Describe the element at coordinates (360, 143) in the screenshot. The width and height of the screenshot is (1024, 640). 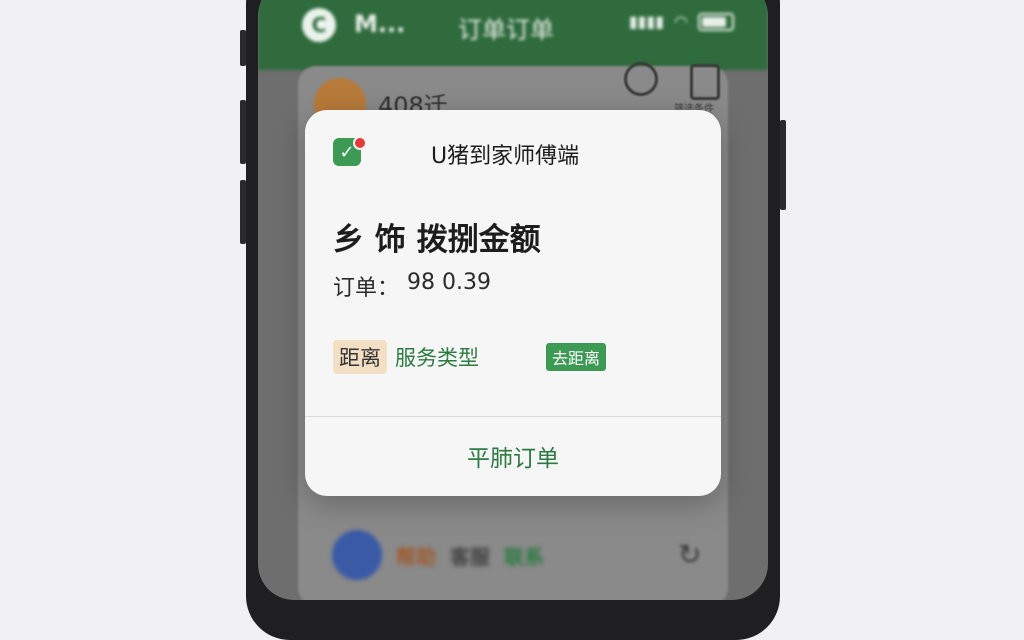
I see `notification-badge` at that location.